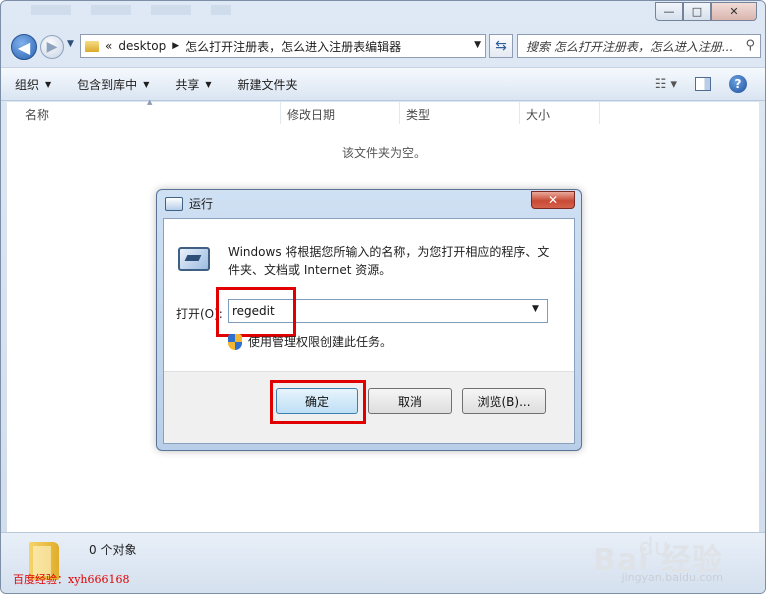 The width and height of the screenshot is (766, 594). I want to click on view-options-icon: ☷ ▾, so click(666, 84).